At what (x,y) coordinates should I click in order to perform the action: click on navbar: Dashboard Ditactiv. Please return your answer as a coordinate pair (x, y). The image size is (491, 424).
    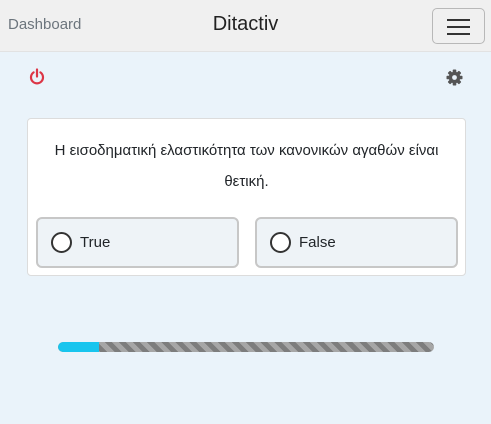
    Looking at the image, I should click on (245, 26).